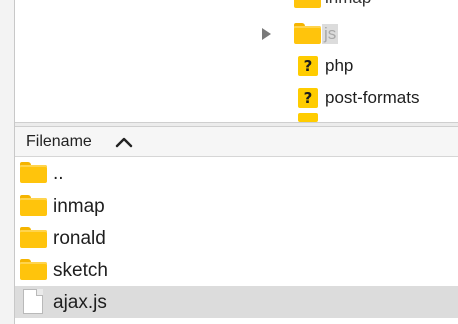  I want to click on file-icon, so click(33, 302).